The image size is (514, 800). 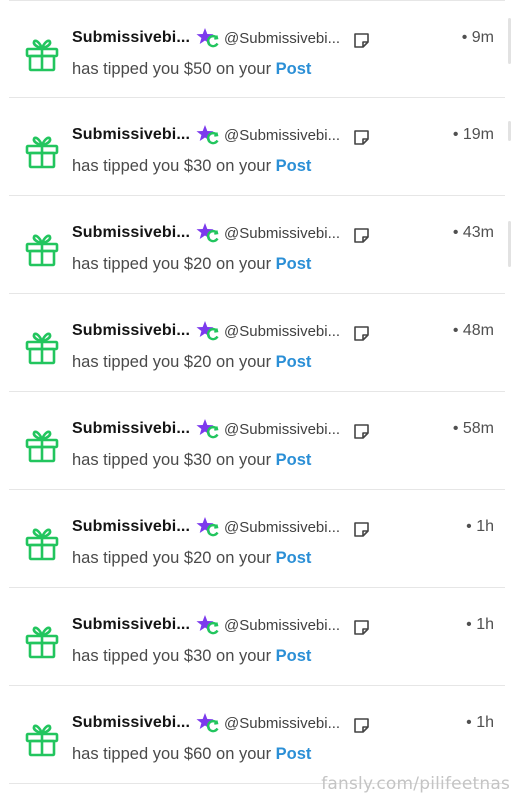 What do you see at coordinates (473, 330) in the screenshot?
I see `timestamp: • 48m` at bounding box center [473, 330].